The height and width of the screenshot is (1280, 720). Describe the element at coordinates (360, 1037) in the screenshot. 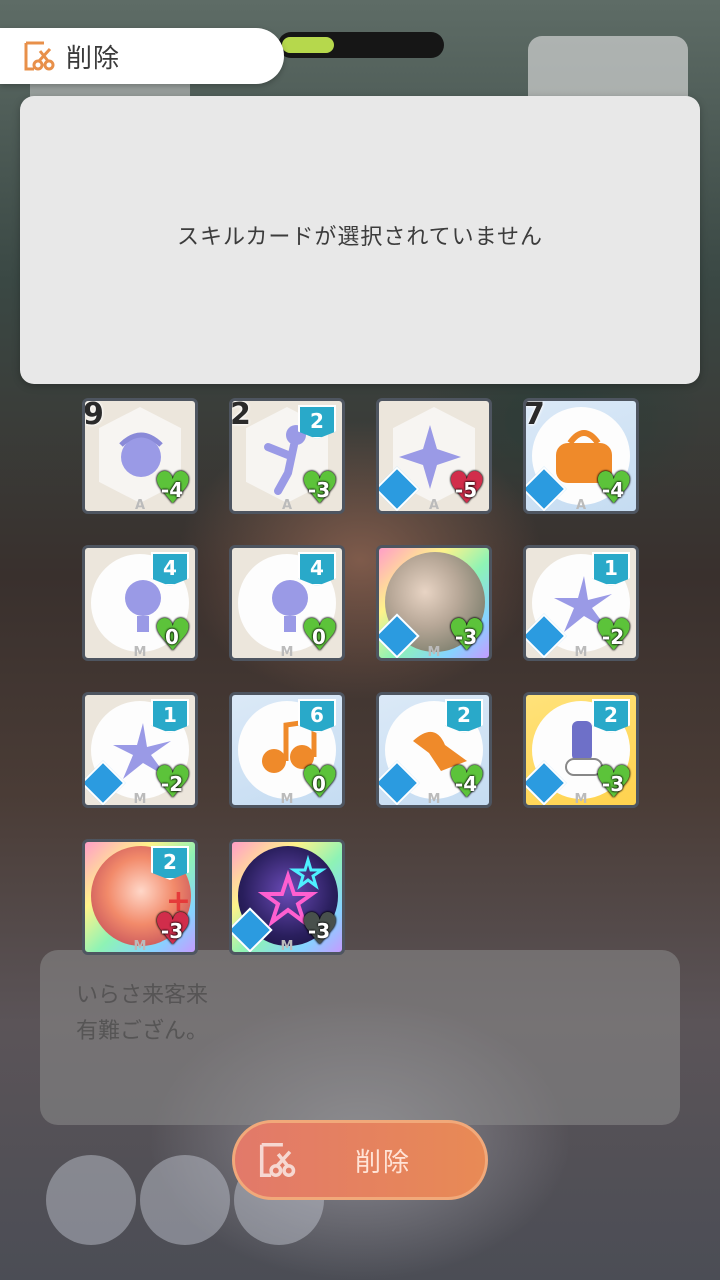

I see `background-dialog: いらさ来客来 有難ござん。` at that location.